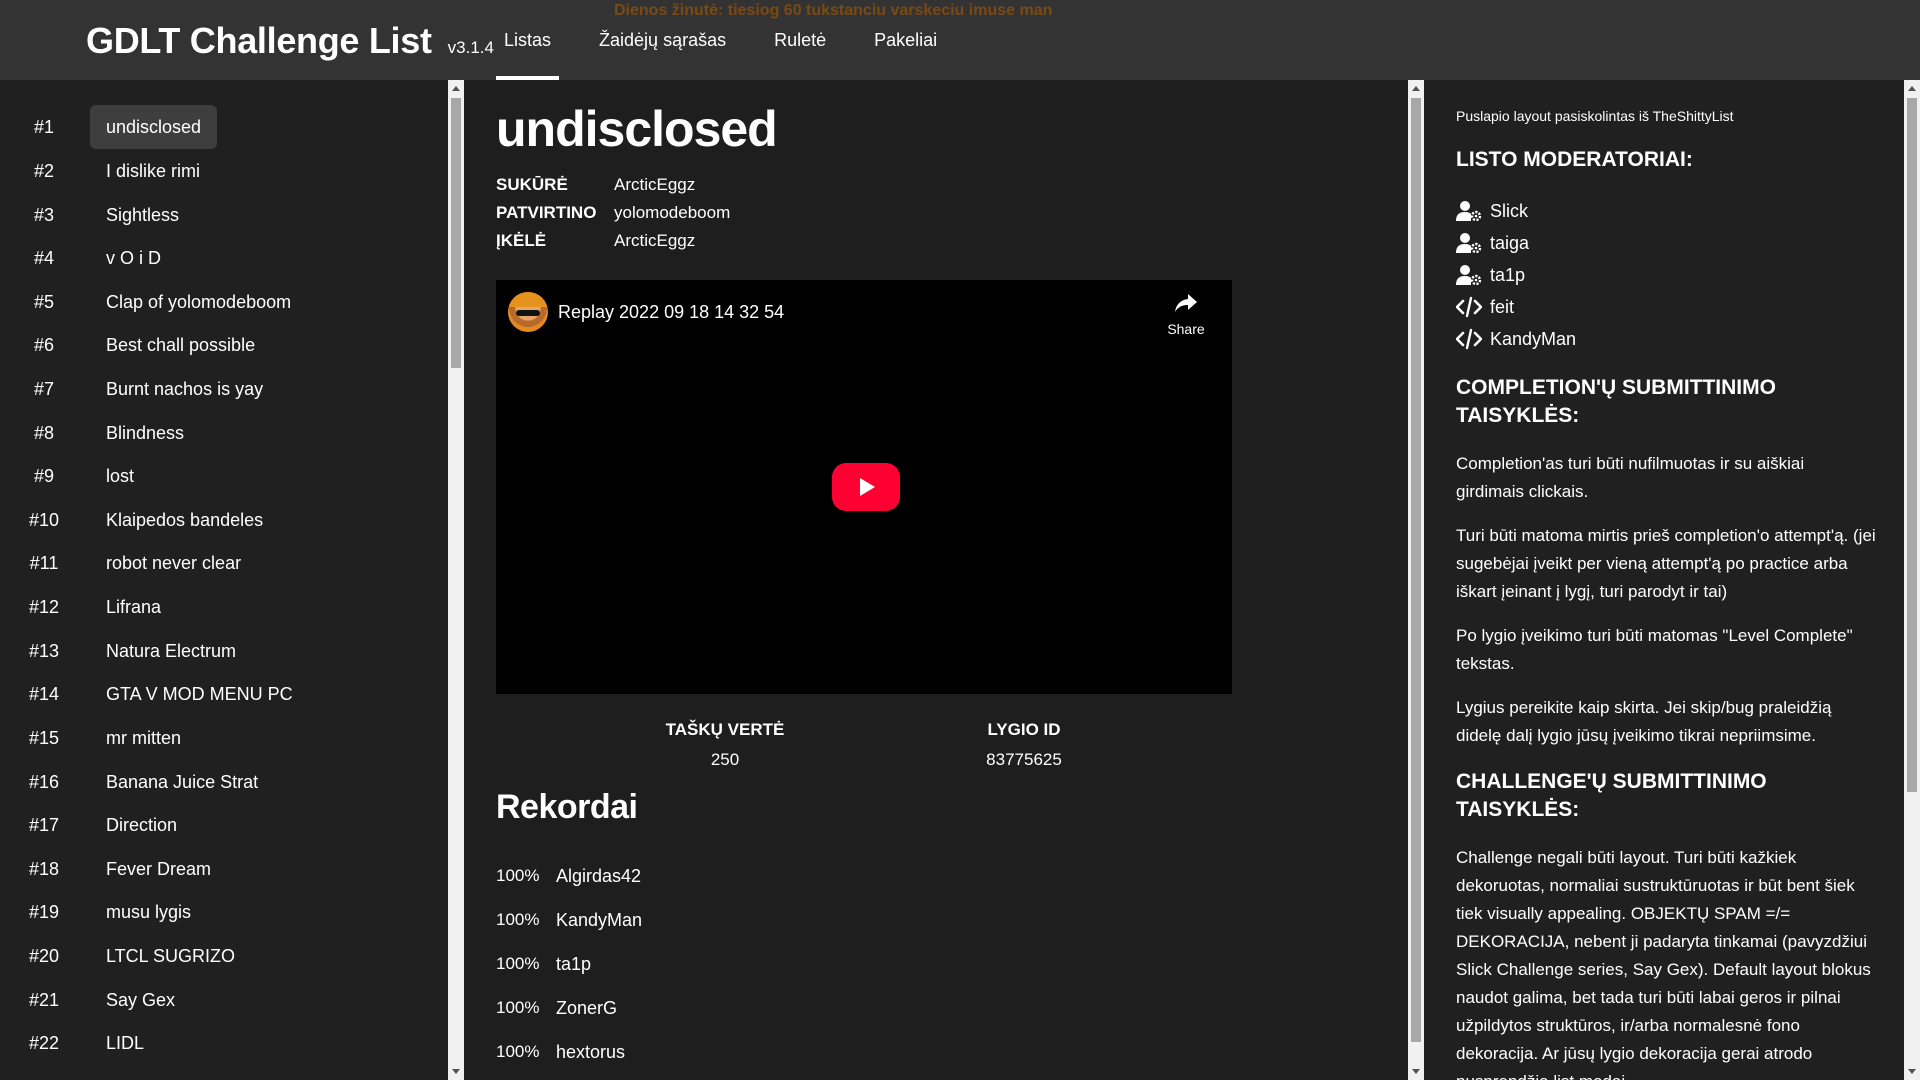 This screenshot has width=1920, height=1080. I want to click on list-item: #16 Banana Juice Strat, so click(224, 782).